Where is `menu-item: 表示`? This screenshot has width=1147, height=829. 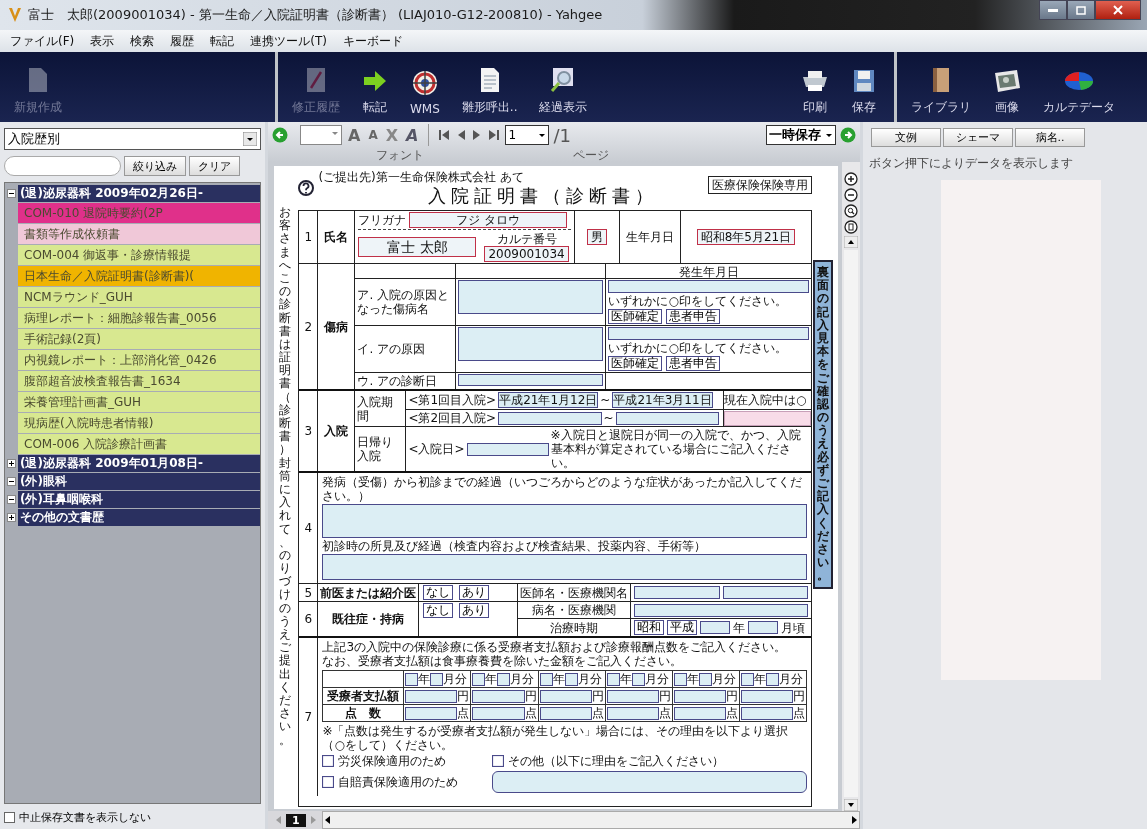
menu-item: 表示 is located at coordinates (102, 41).